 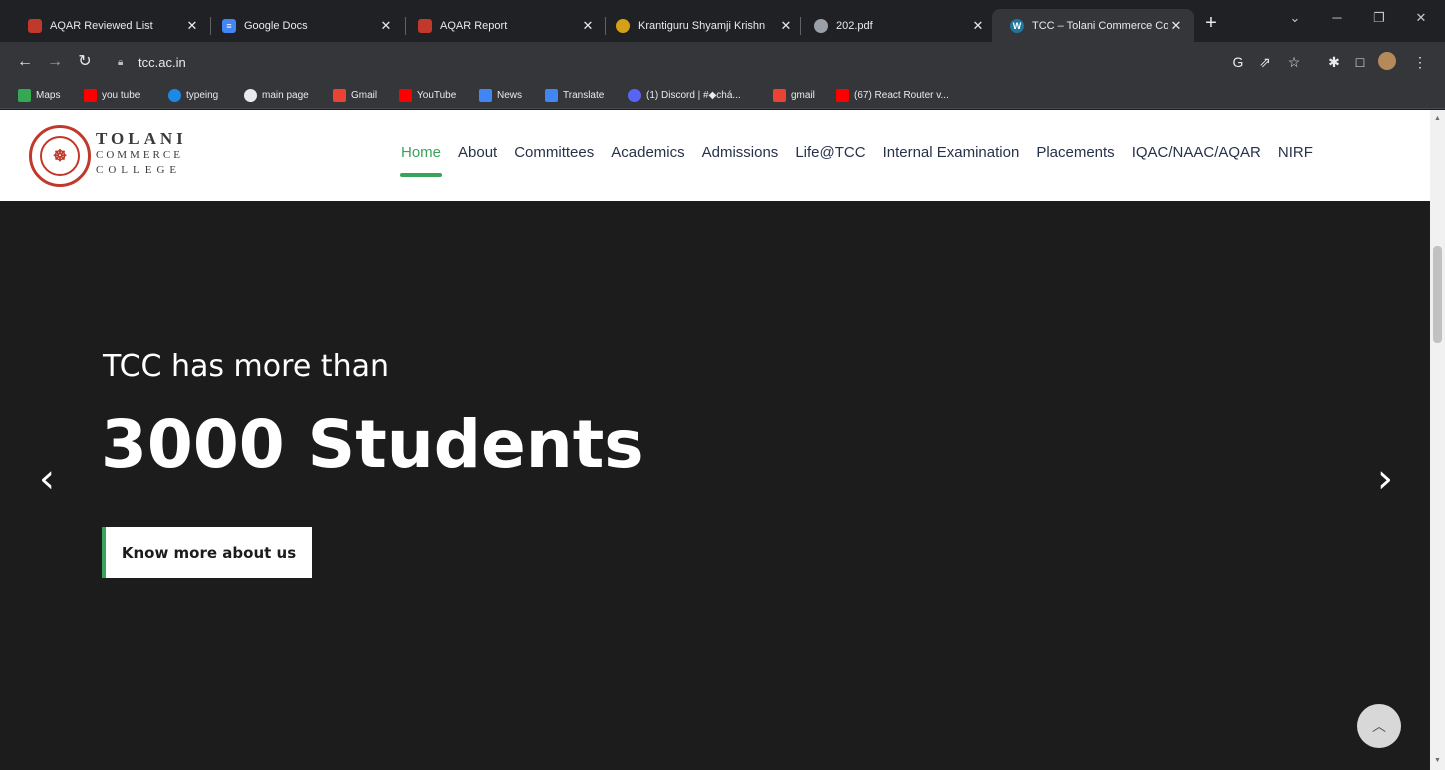 I want to click on nav-academics: Academics, so click(x=647, y=155).